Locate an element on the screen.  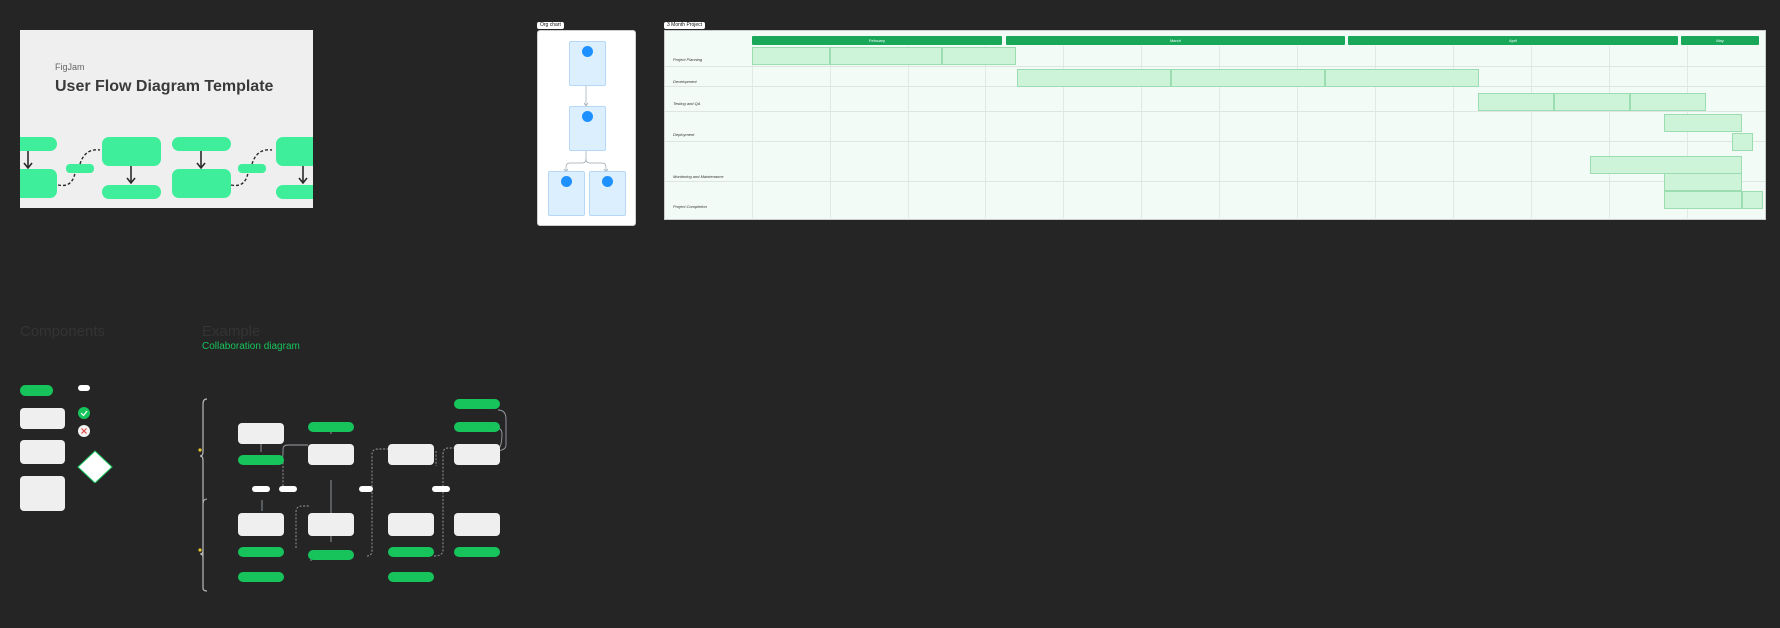
month-header: April is located at coordinates (1513, 40).